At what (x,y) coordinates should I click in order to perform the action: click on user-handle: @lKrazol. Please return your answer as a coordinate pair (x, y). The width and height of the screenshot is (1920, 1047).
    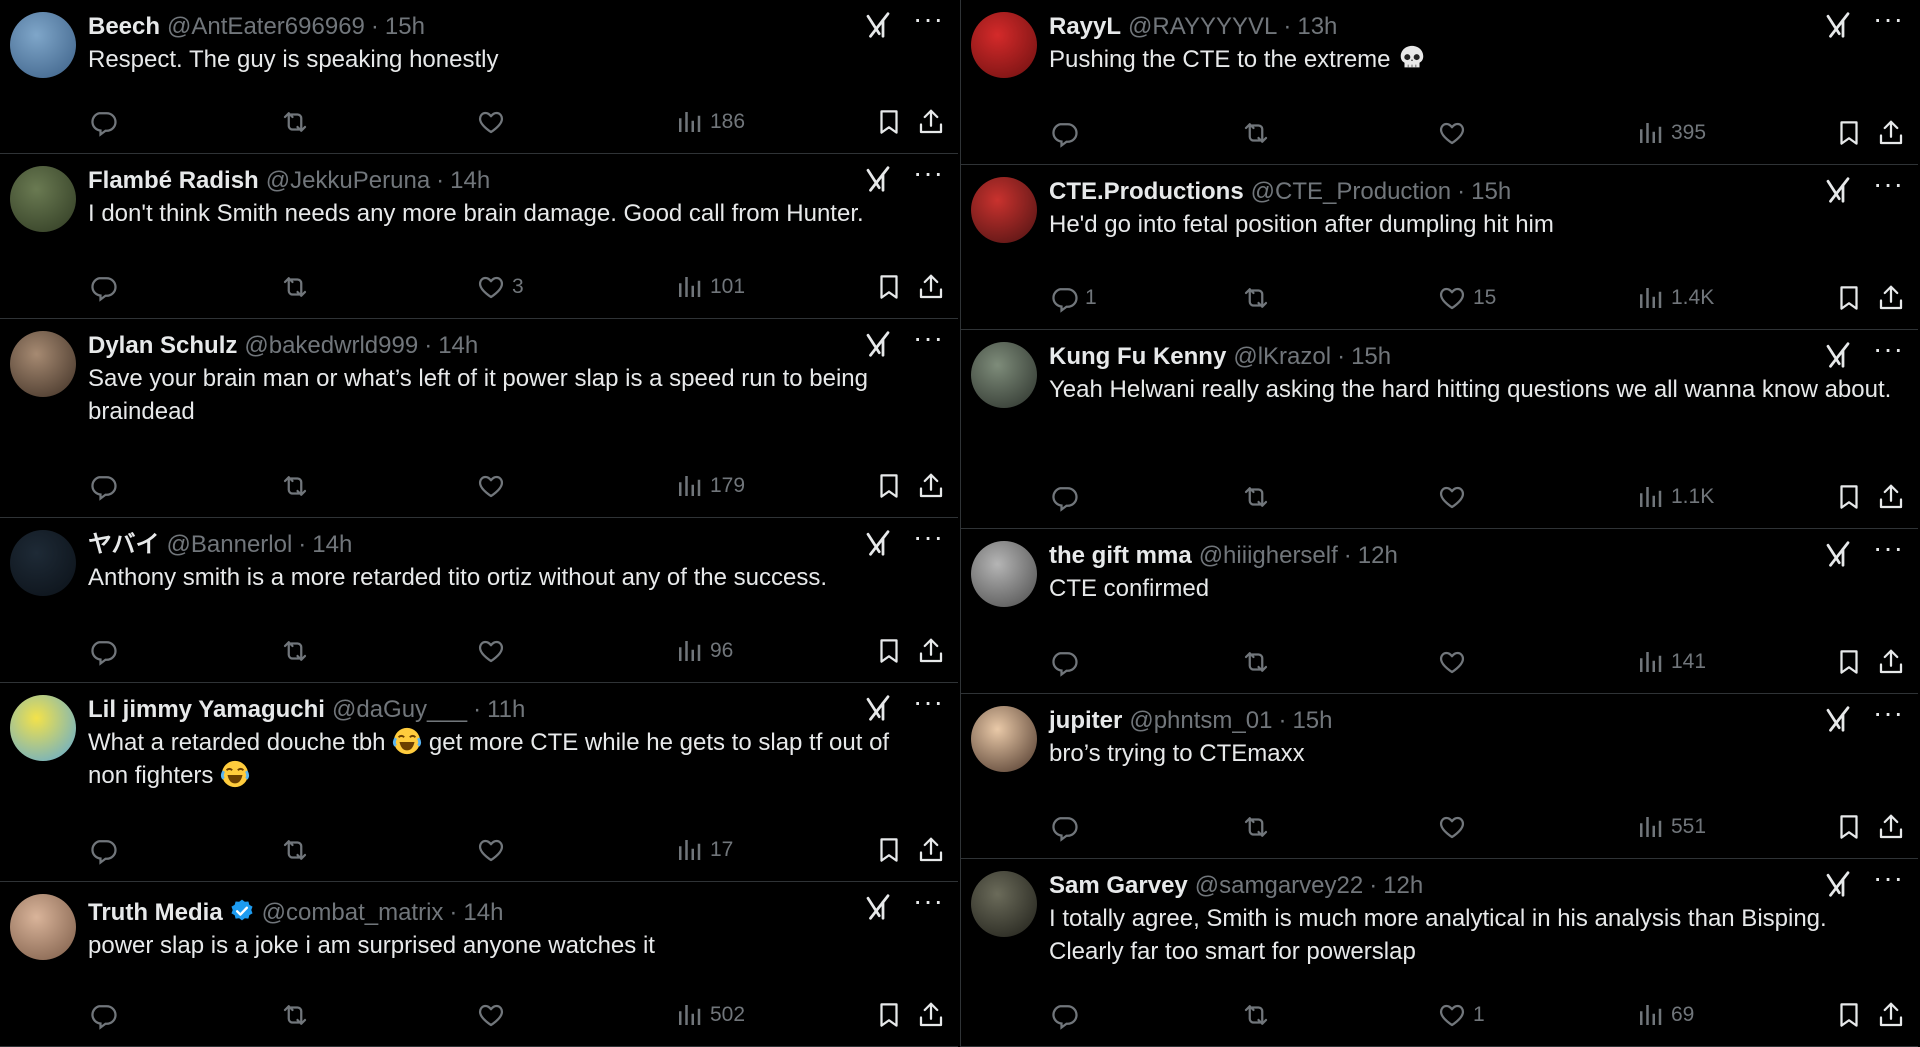
    Looking at the image, I should click on (1282, 357).